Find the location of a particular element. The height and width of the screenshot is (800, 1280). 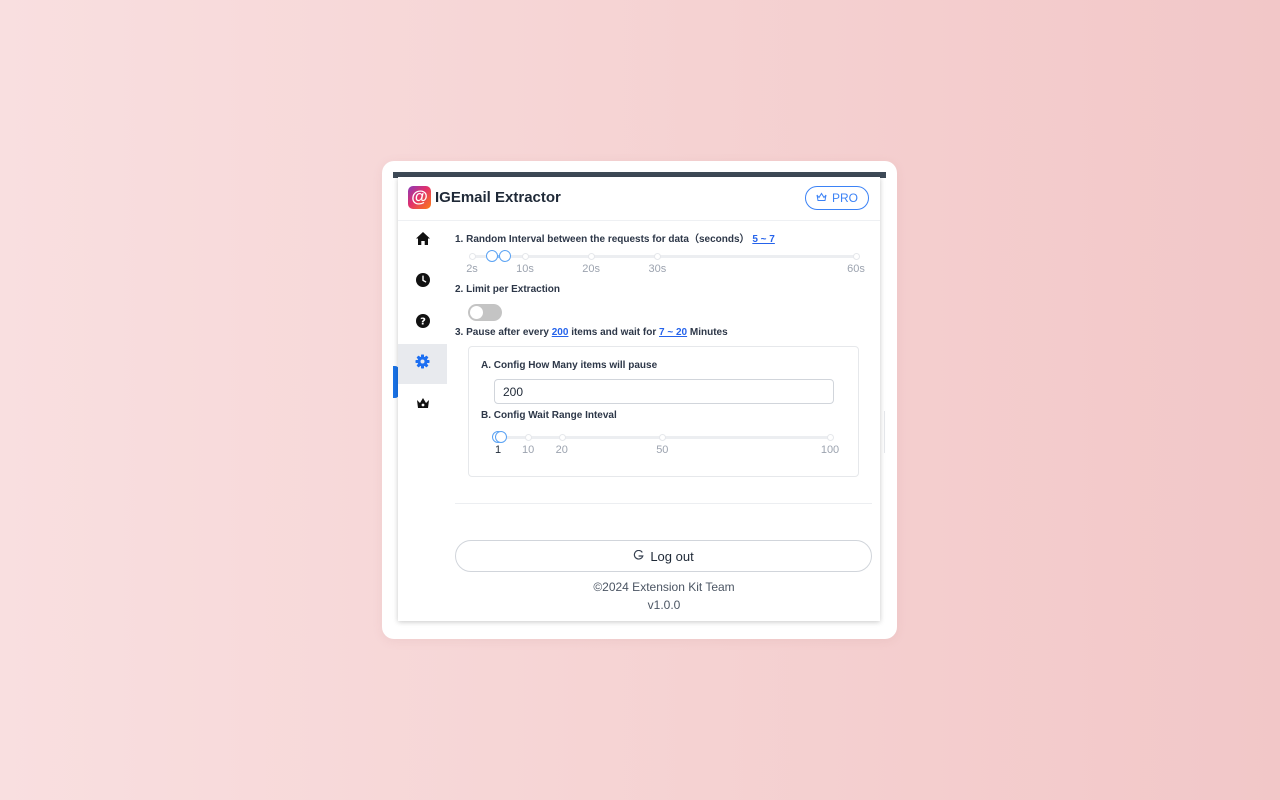

footer-copyright: ©2024 Extension Kit Team is located at coordinates (664, 587).